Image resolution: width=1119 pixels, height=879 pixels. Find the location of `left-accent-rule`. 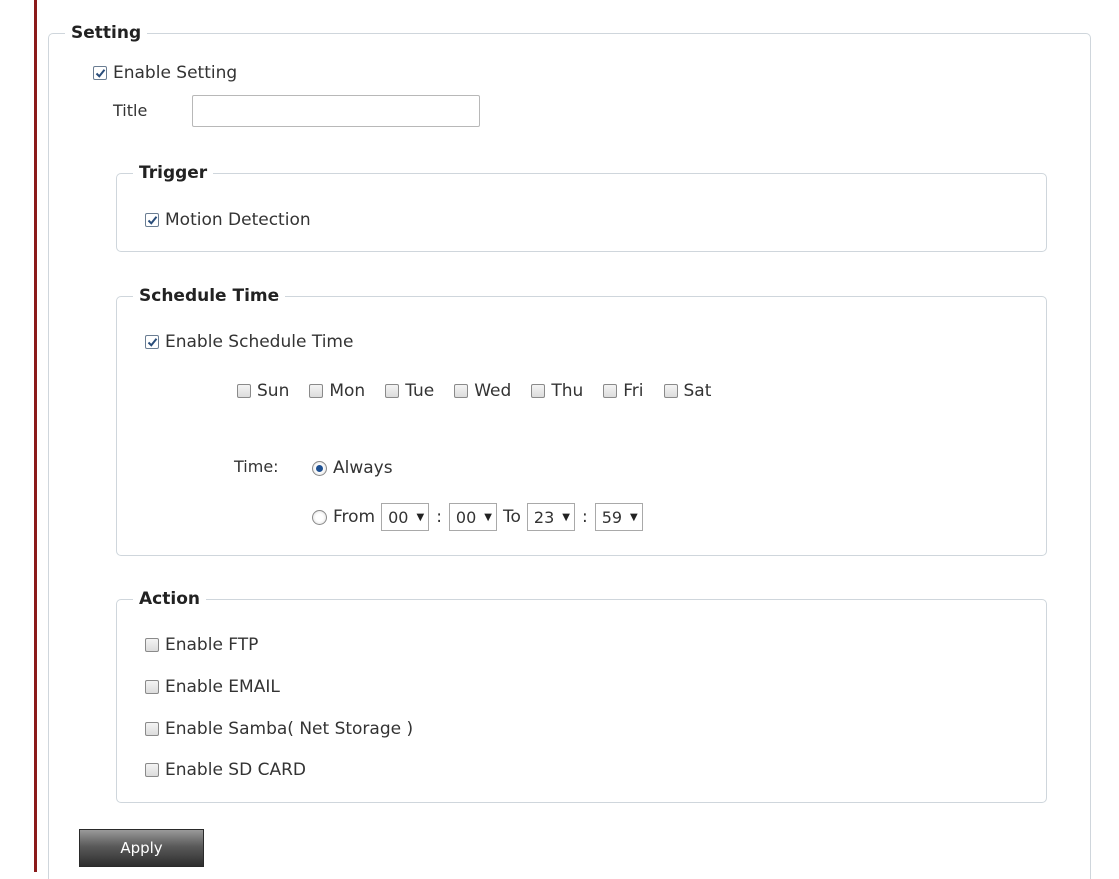

left-accent-rule is located at coordinates (35, 436).